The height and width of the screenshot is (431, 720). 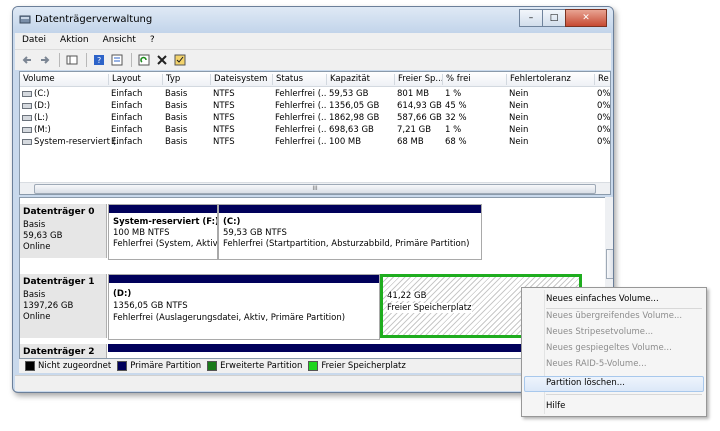 What do you see at coordinates (419, 118) in the screenshot?
I see `table-cell: 587,66 GB` at bounding box center [419, 118].